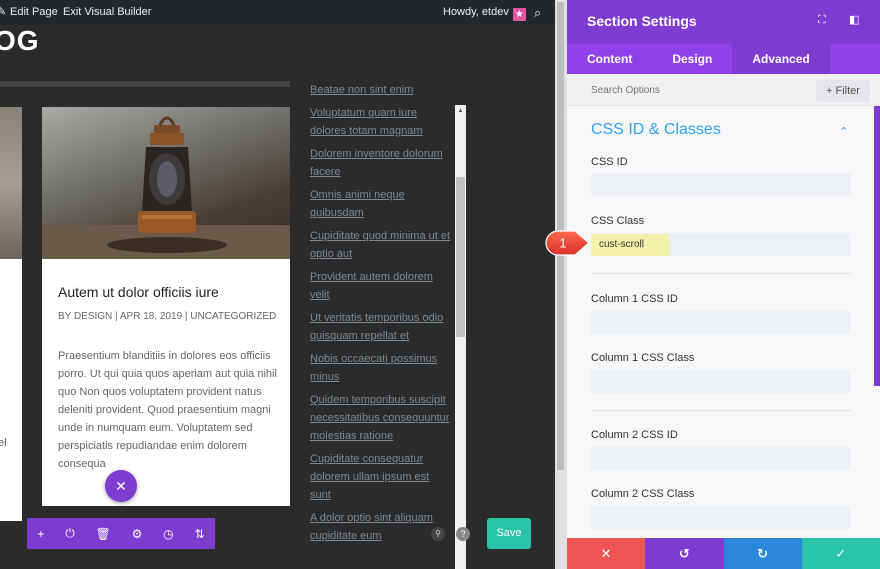 The width and height of the screenshot is (880, 569). I want to click on scrollbar-thumb, so click(460, 257).